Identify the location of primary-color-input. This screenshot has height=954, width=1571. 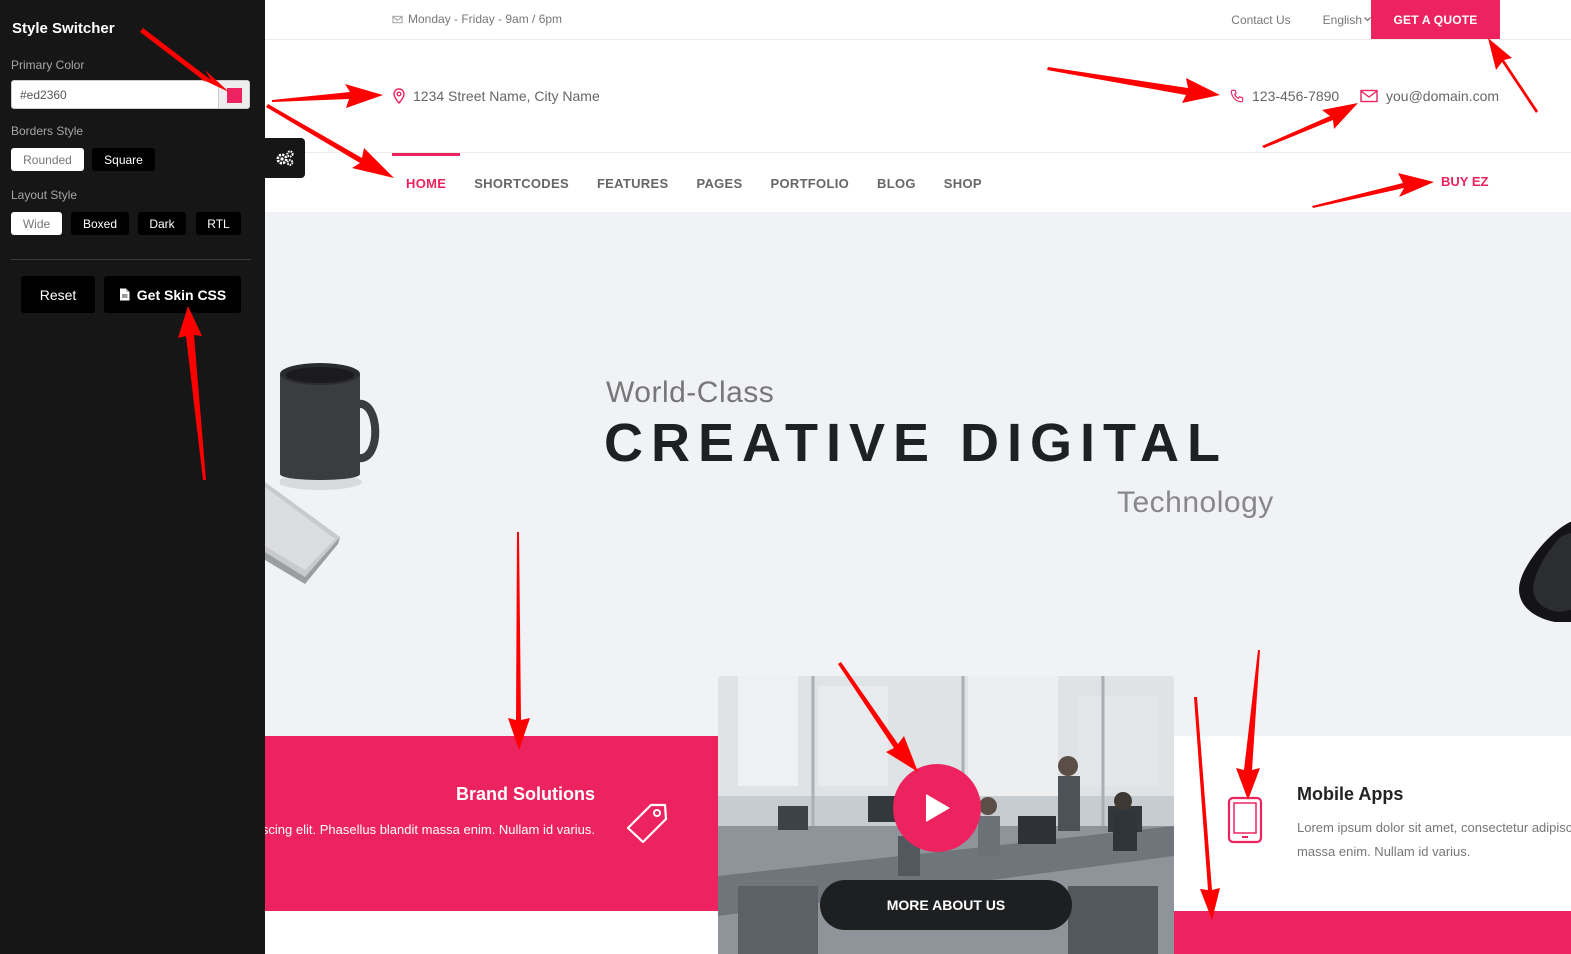
(115, 94).